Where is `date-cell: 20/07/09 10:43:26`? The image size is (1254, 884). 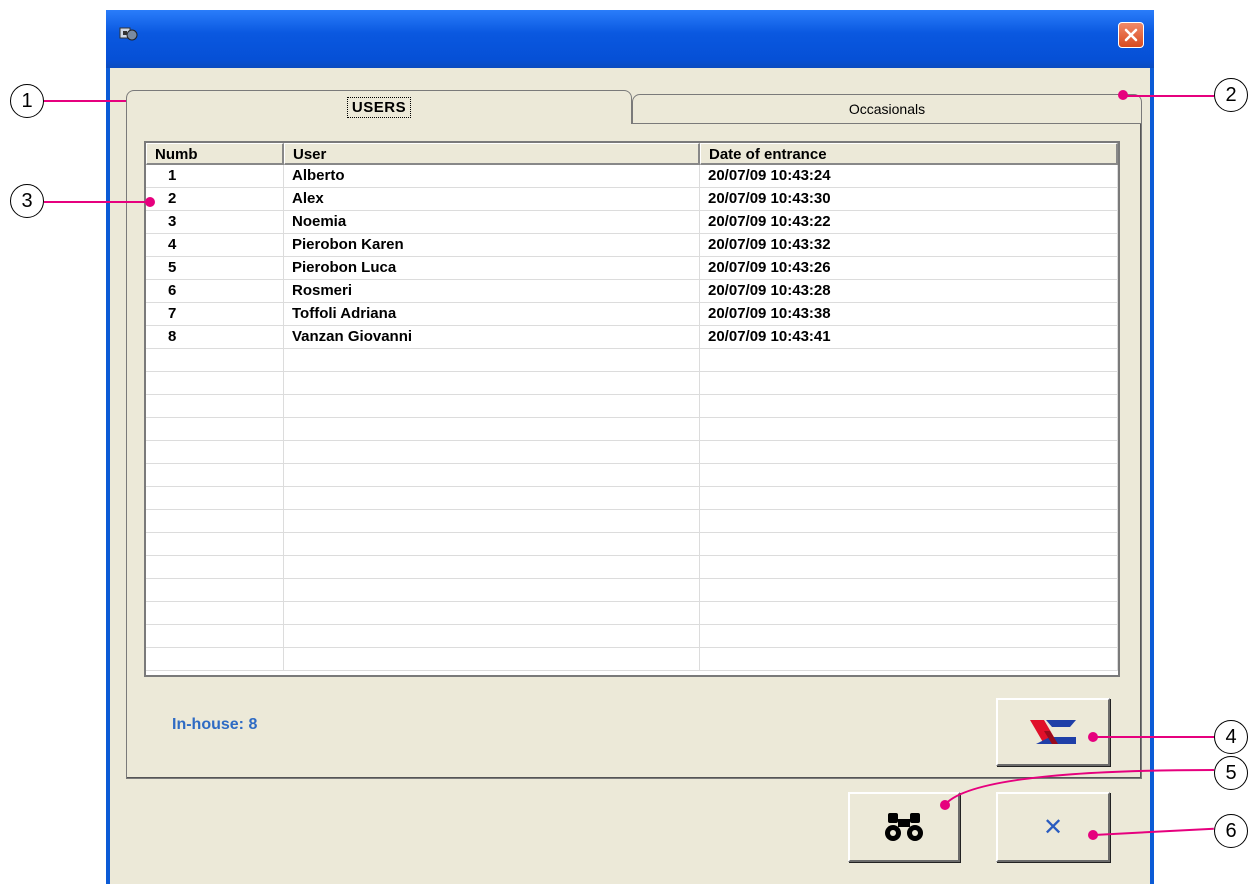
date-cell: 20/07/09 10:43:26 is located at coordinates (909, 268).